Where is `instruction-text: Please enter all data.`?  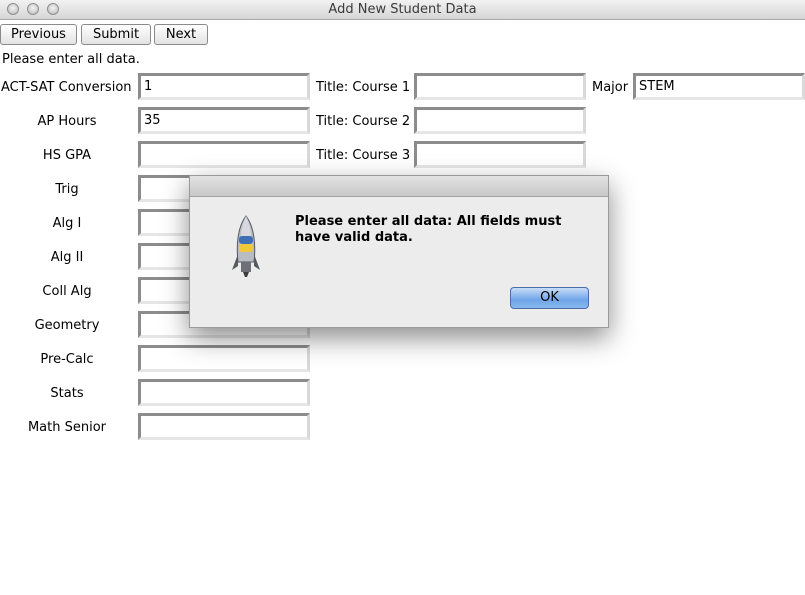
instruction-text: Please enter all data. is located at coordinates (71, 59).